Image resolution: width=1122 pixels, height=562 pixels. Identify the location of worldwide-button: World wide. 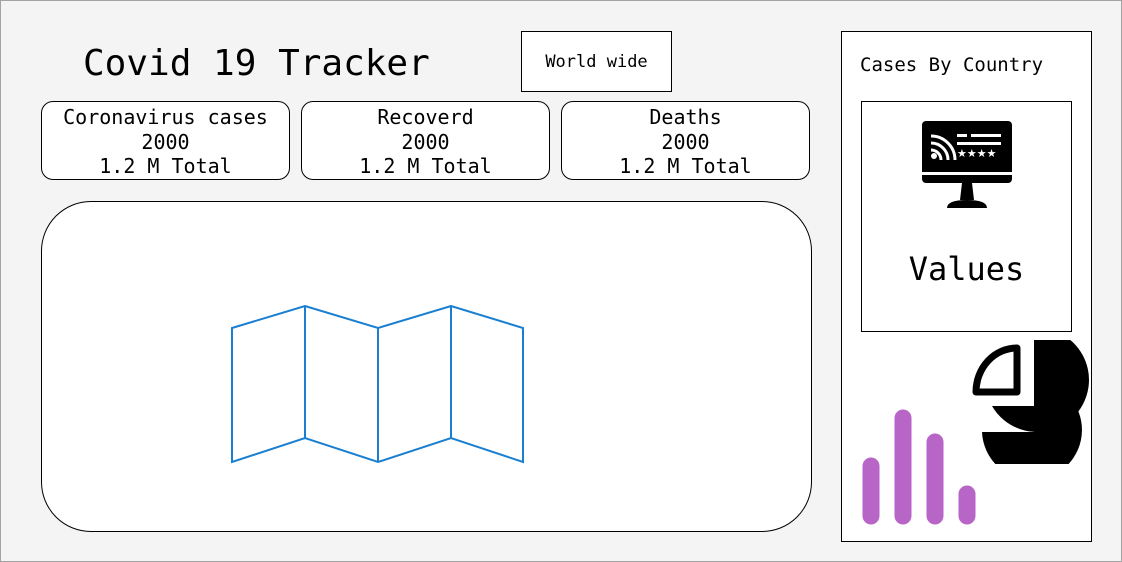
(596, 61).